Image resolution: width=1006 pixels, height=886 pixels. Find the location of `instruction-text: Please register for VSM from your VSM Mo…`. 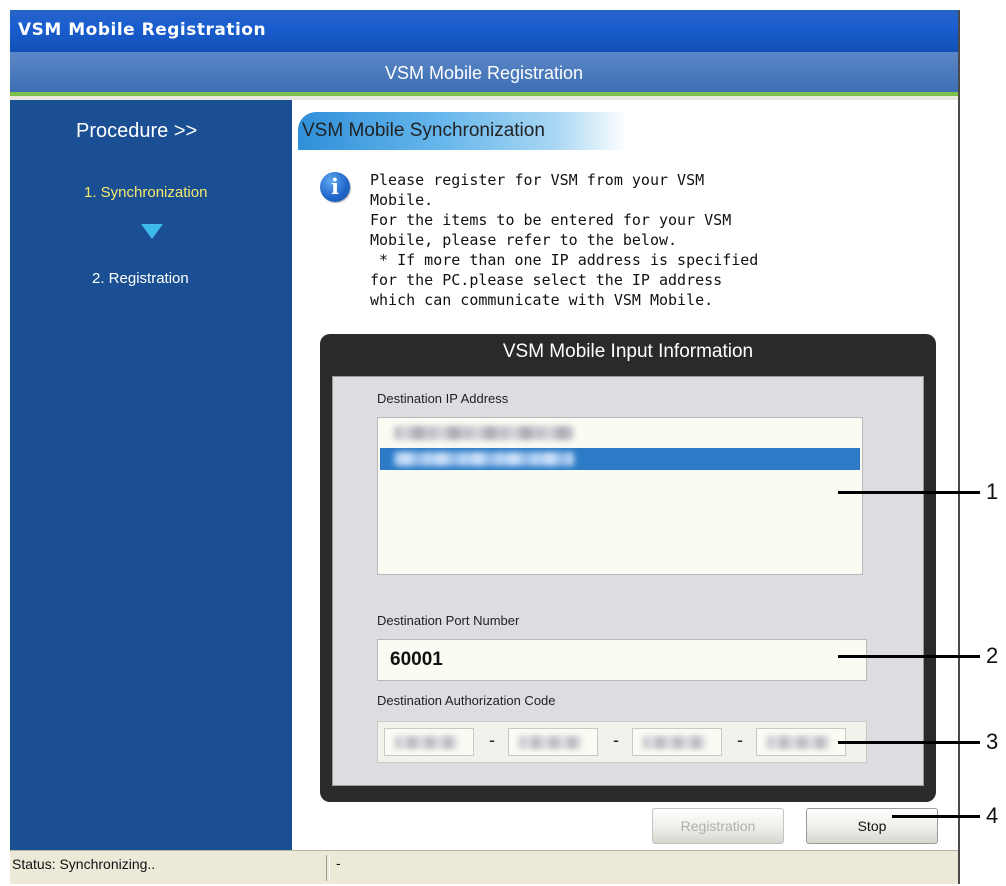

instruction-text: Please register for VSM from your VSM Mo… is located at coordinates (564, 240).